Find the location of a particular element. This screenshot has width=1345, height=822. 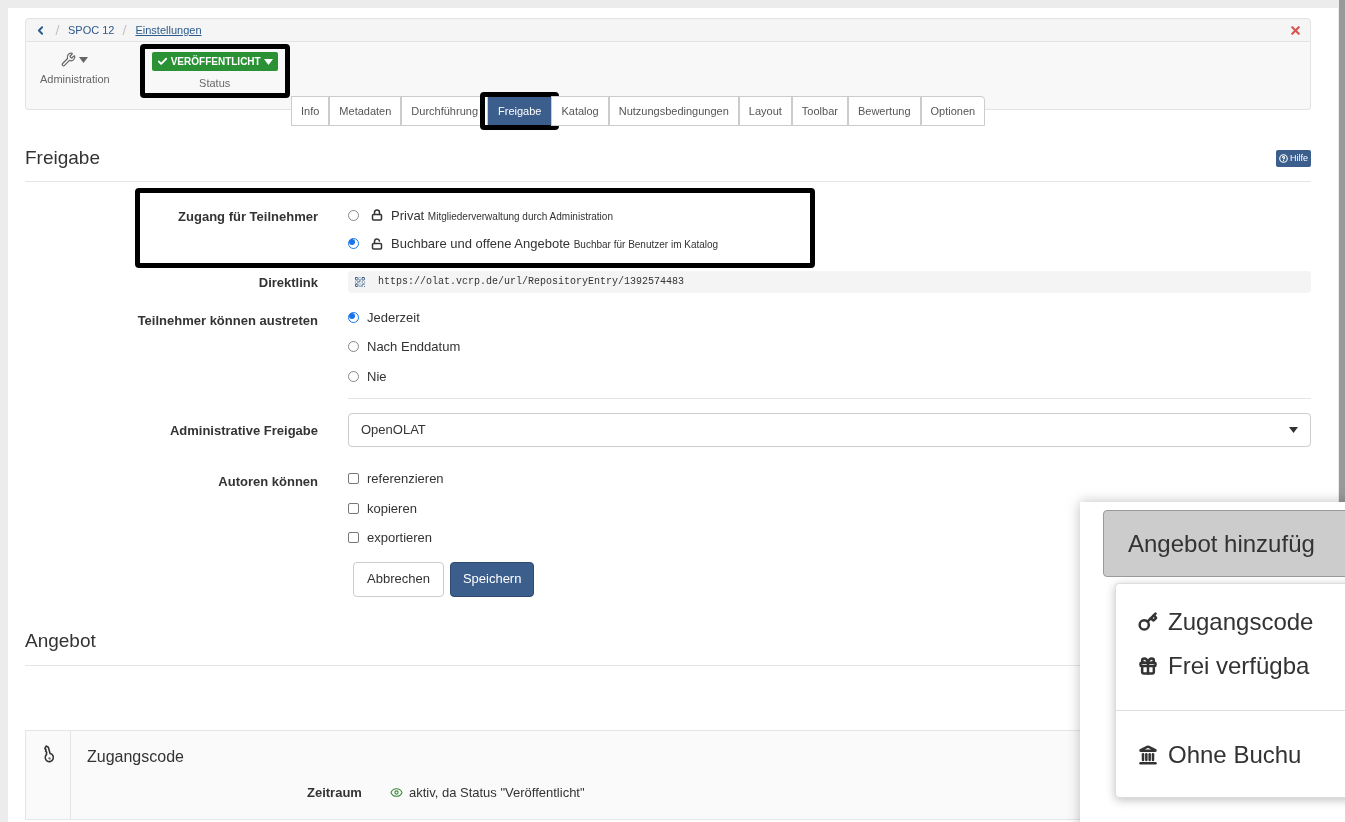

option-label: referenzieren is located at coordinates (405, 479).